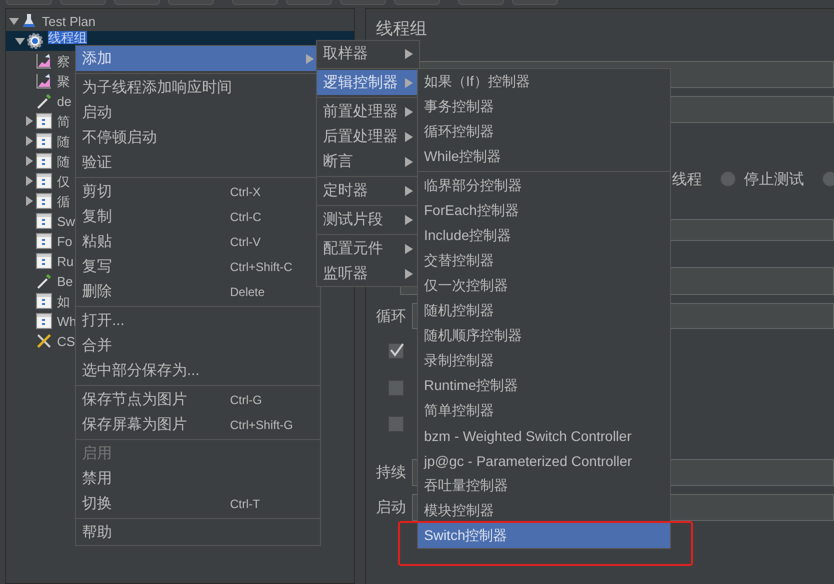 The width and height of the screenshot is (834, 584). I want to click on field-label: 循环, so click(391, 316).